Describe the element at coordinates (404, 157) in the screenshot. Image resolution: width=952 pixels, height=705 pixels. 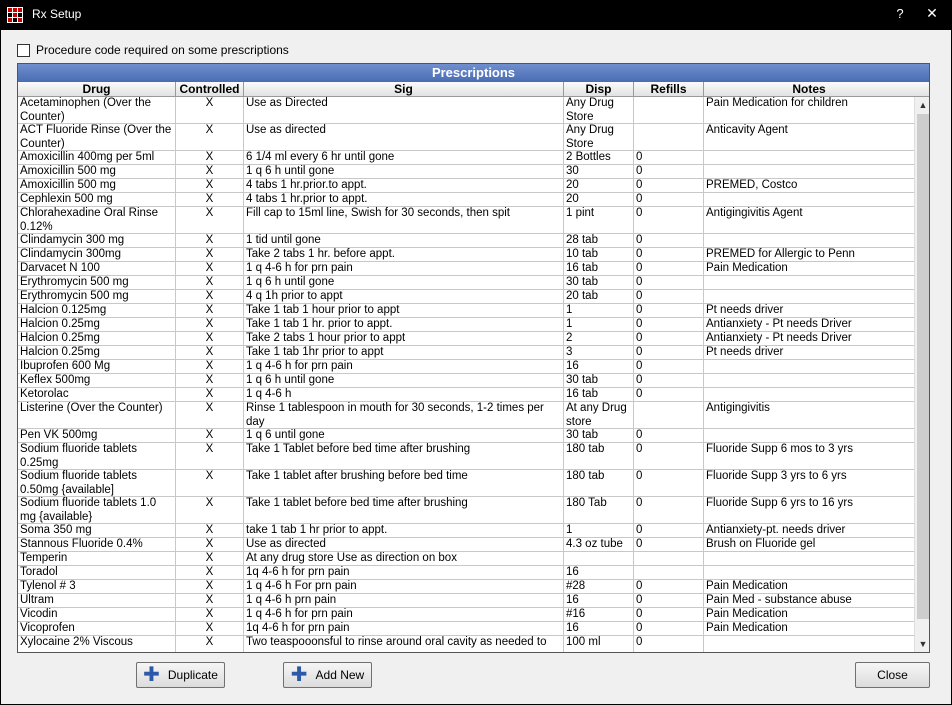
I see `cell-sig: 6 1/4 ml every 6 hr until gone` at that location.